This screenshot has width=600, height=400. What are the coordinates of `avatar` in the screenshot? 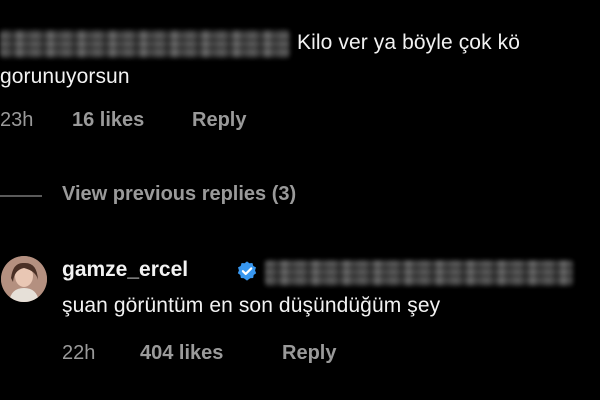 It's located at (24, 279).